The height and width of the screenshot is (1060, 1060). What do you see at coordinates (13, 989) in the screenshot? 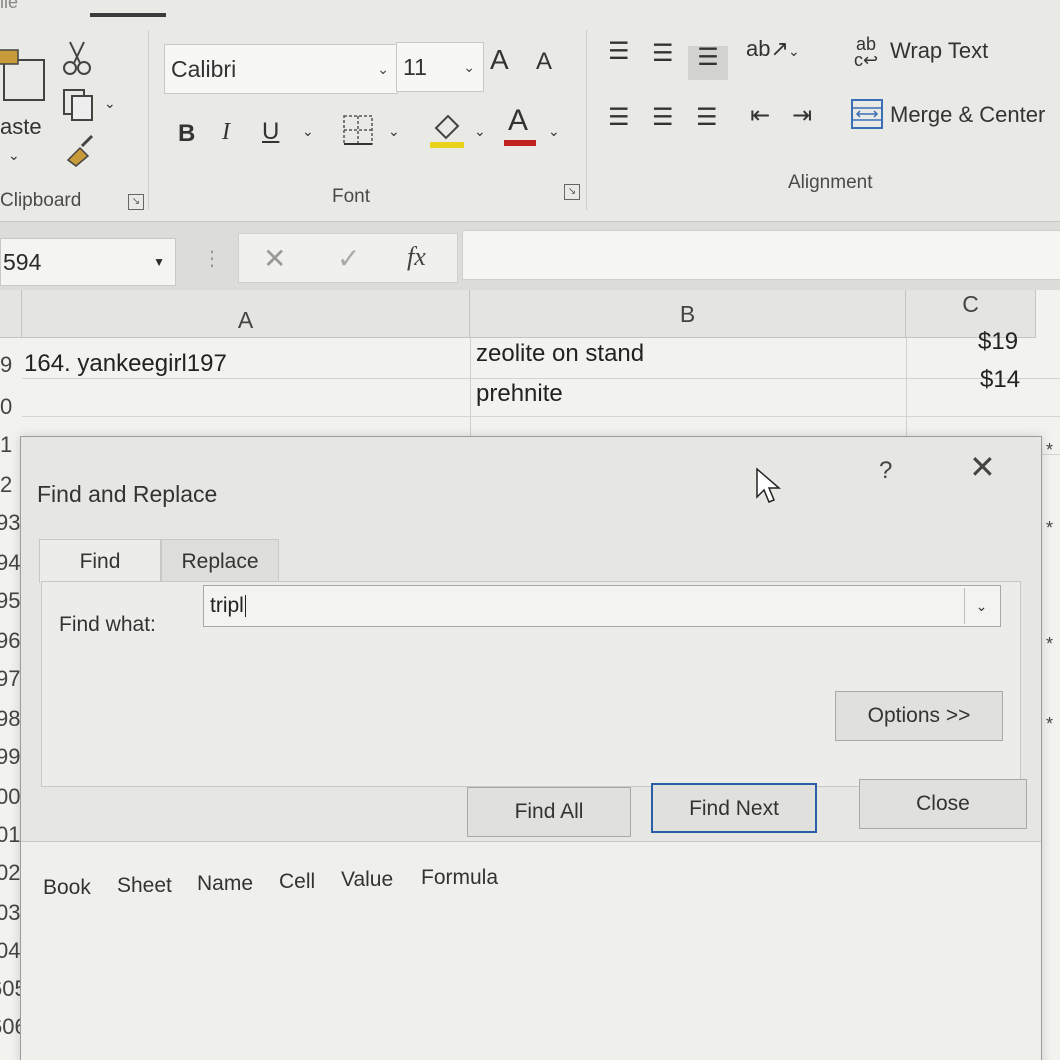
I see `row-number: 605` at bounding box center [13, 989].